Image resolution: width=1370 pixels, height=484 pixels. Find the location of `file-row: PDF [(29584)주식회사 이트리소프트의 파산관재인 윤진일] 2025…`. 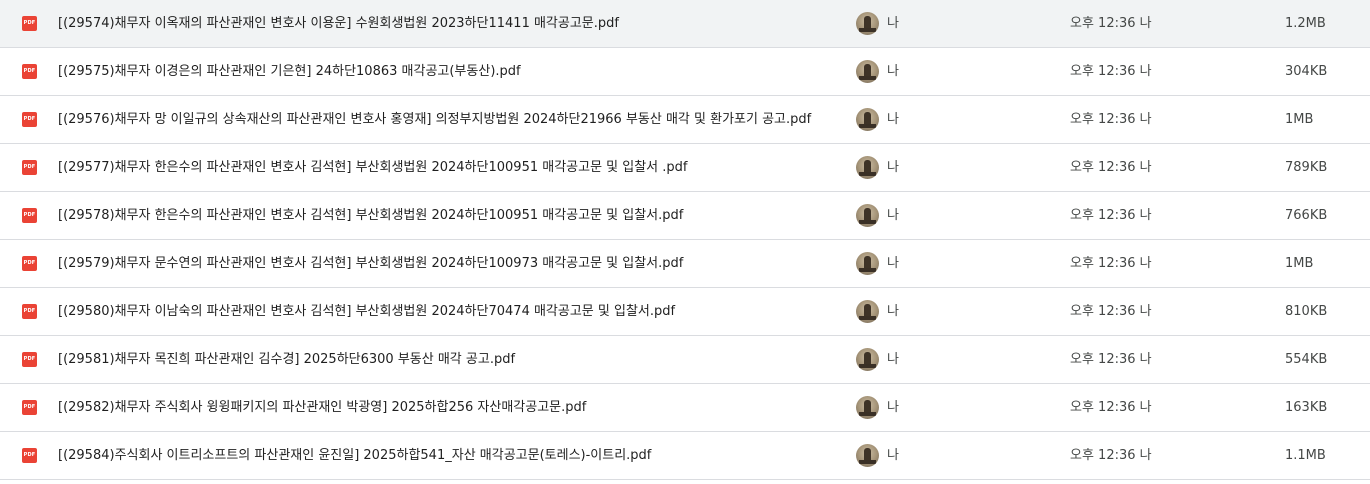

file-row: PDF [(29584)주식회사 이트리소프트의 파산관재인 윤진일] 2025… is located at coordinates (685, 456).